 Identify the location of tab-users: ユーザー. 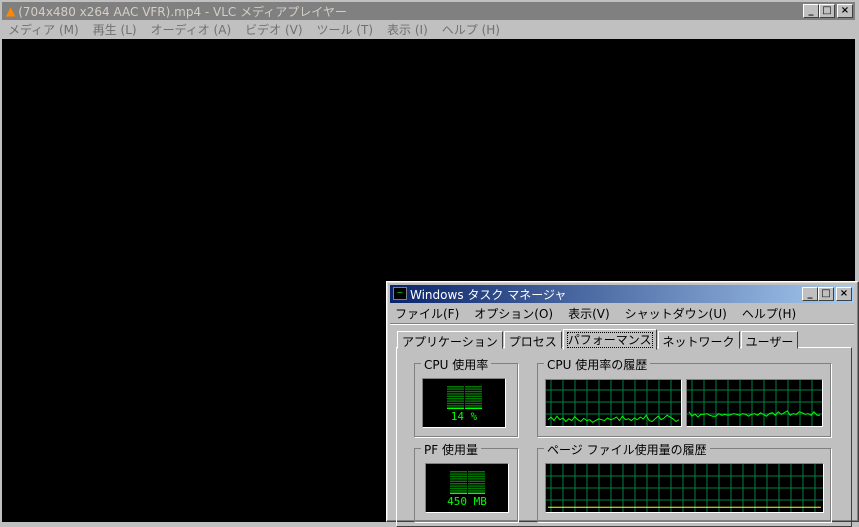
(769, 340).